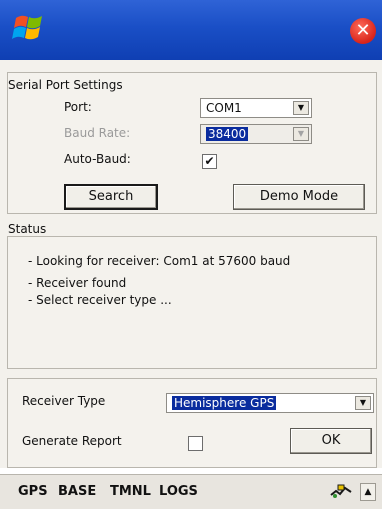  What do you see at coordinates (178, 491) in the screenshot?
I see `taskbar-item-logs: LOGS` at bounding box center [178, 491].